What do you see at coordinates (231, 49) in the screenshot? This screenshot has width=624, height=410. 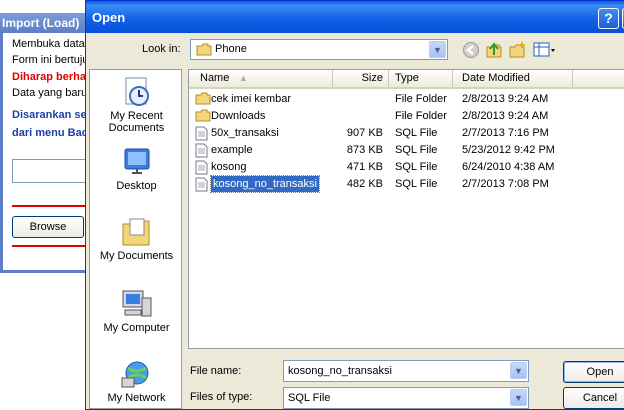 I see `look-in-value: Phone` at bounding box center [231, 49].